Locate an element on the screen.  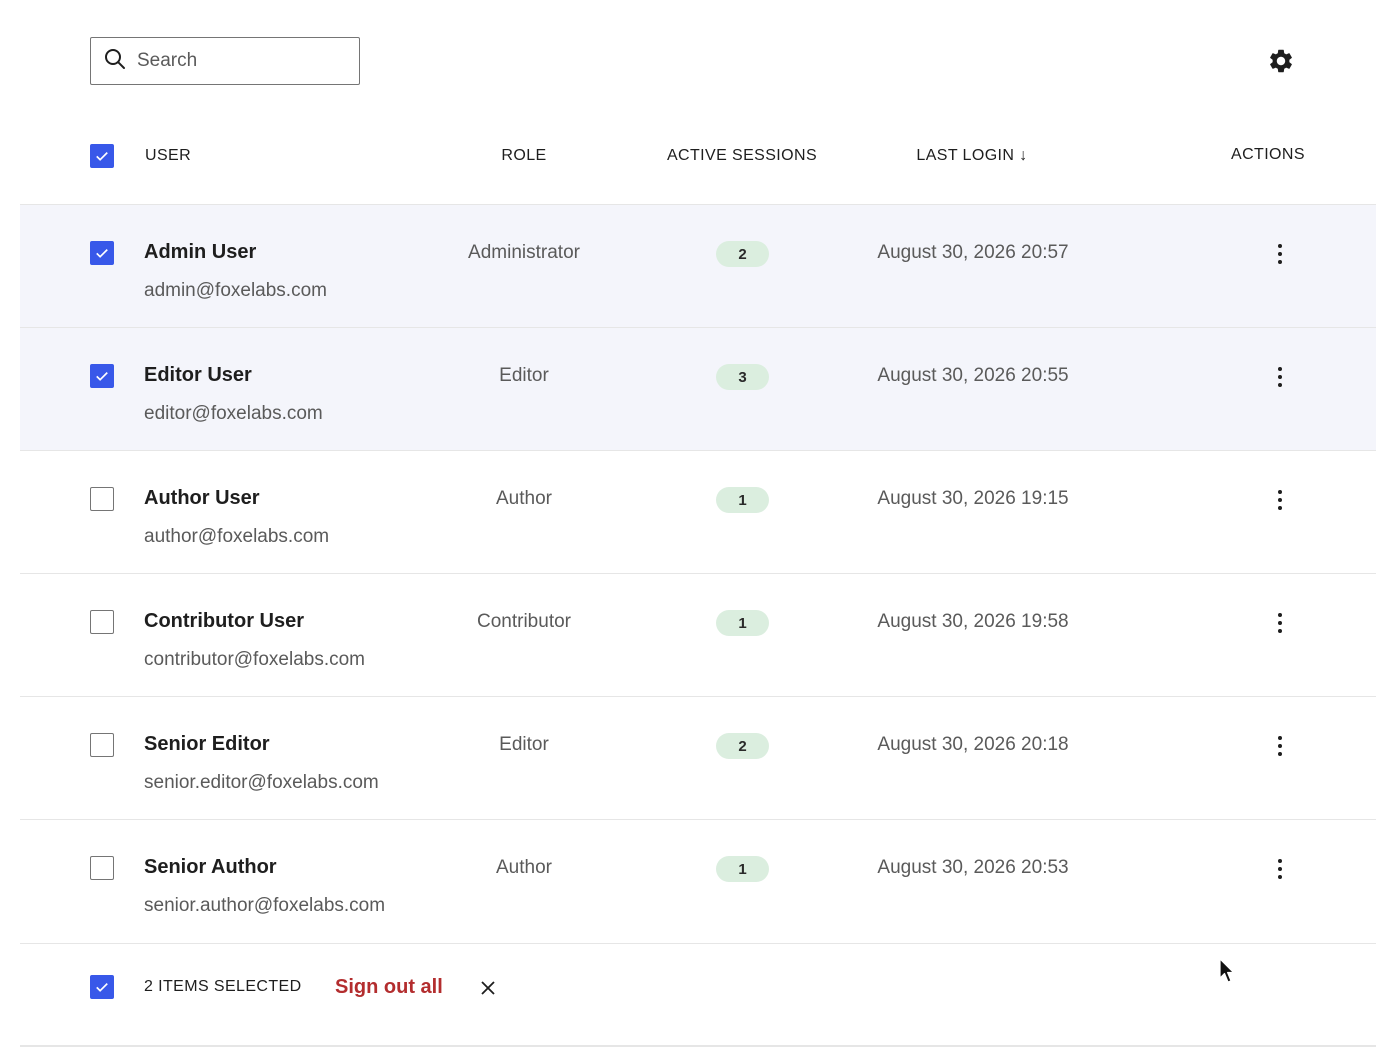
user-email: editor@foxelabs.com is located at coordinates (233, 413).